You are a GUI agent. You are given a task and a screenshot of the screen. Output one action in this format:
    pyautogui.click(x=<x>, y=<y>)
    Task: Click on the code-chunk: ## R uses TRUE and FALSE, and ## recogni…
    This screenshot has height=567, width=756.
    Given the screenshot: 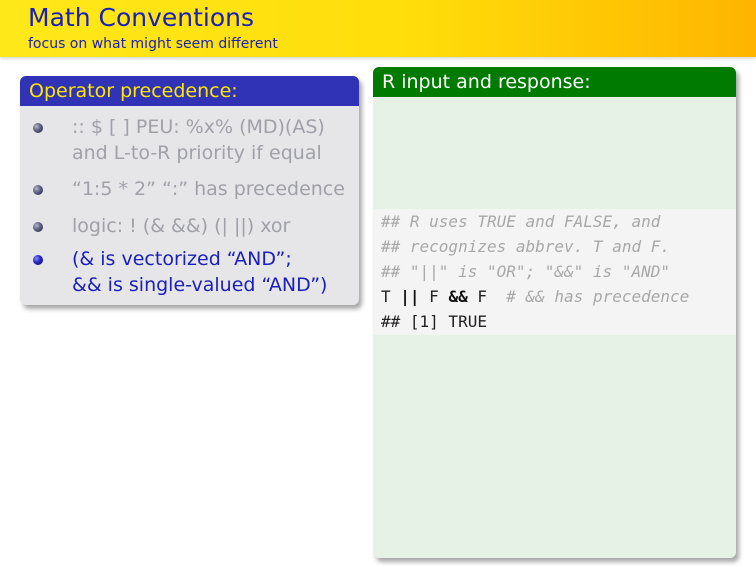 What is the action you would take?
    pyautogui.click(x=554, y=272)
    